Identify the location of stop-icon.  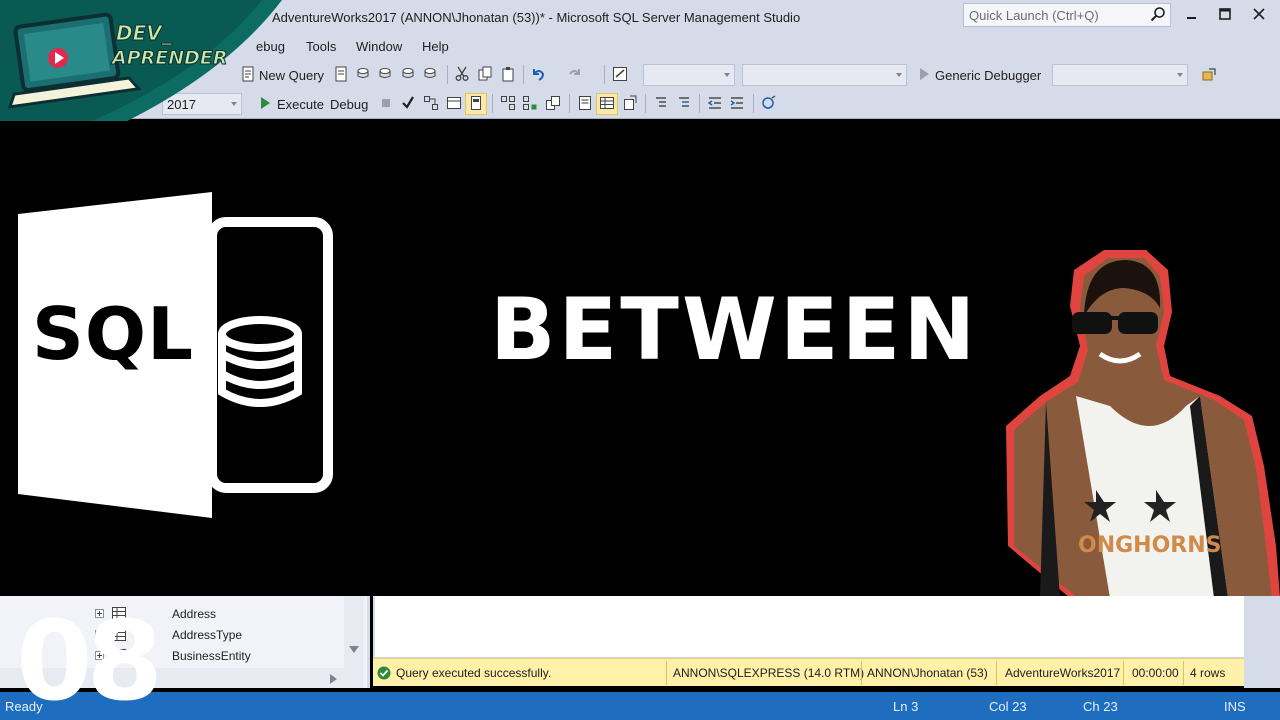
(386, 103).